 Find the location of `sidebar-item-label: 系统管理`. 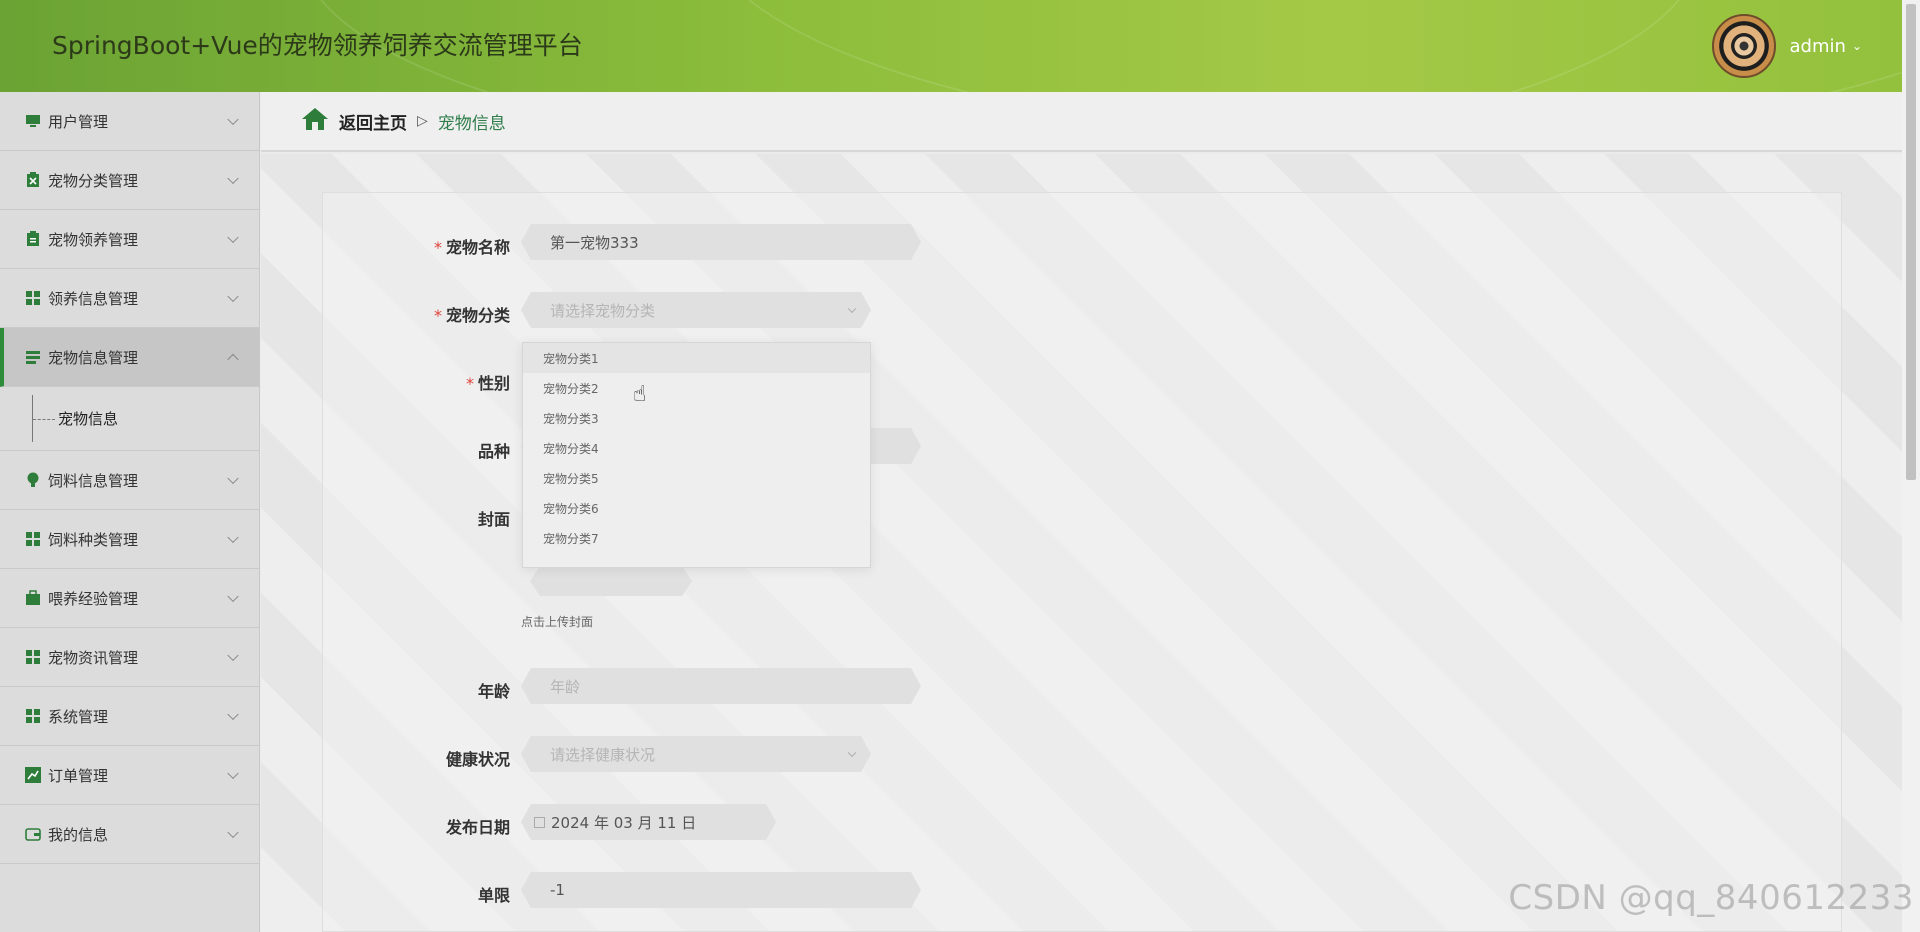

sidebar-item-label: 系统管理 is located at coordinates (78, 716).